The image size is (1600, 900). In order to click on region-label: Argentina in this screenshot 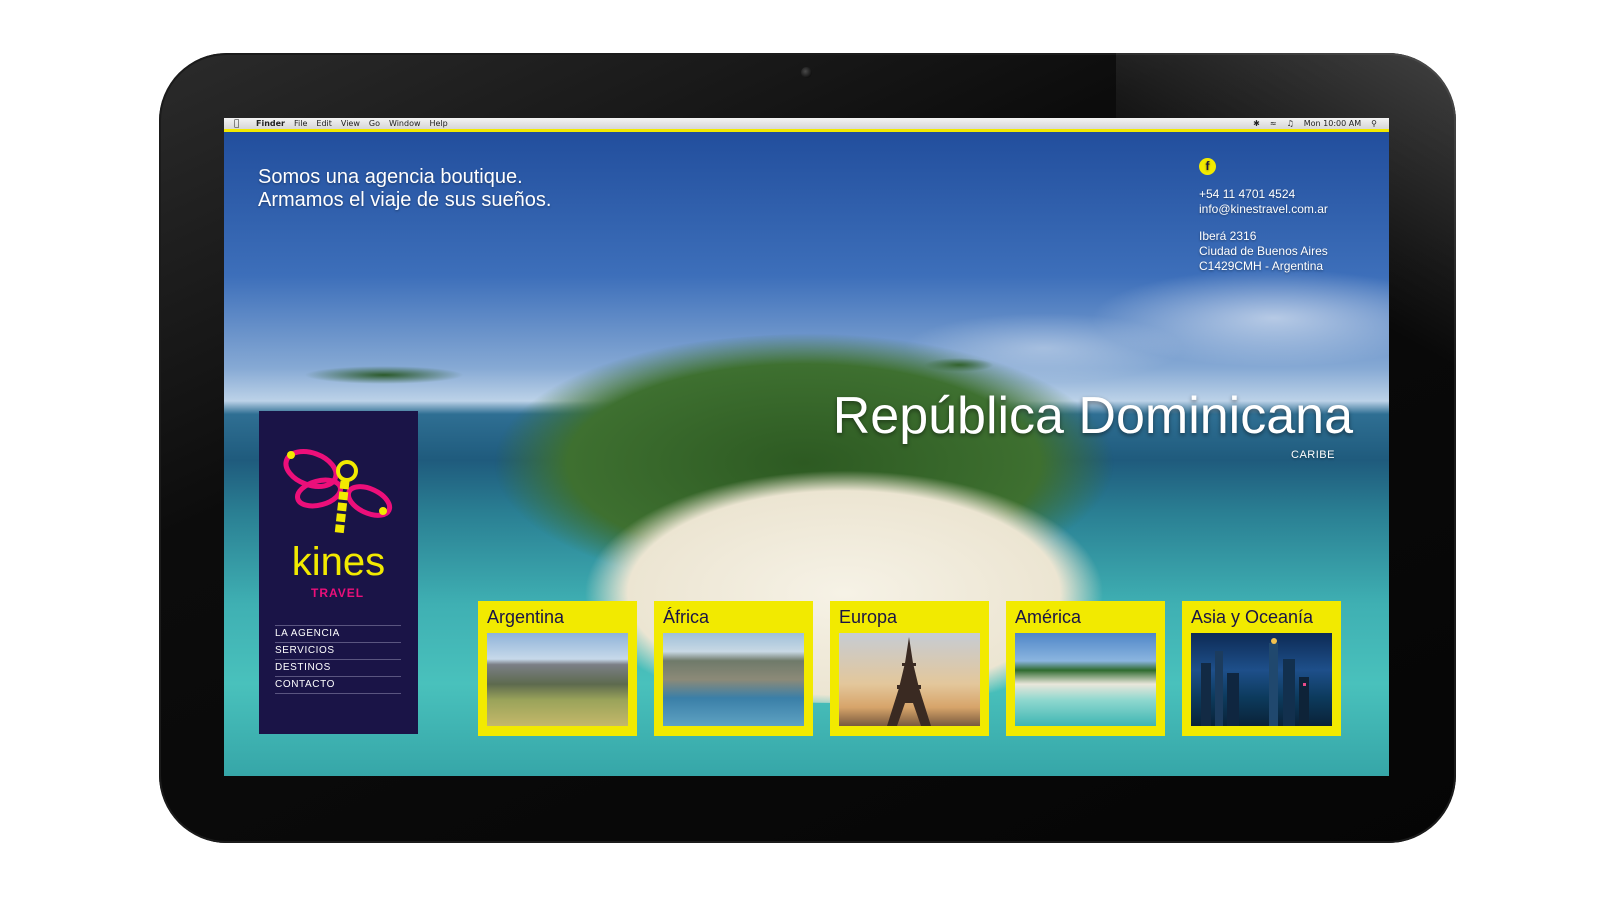, I will do `click(526, 617)`.